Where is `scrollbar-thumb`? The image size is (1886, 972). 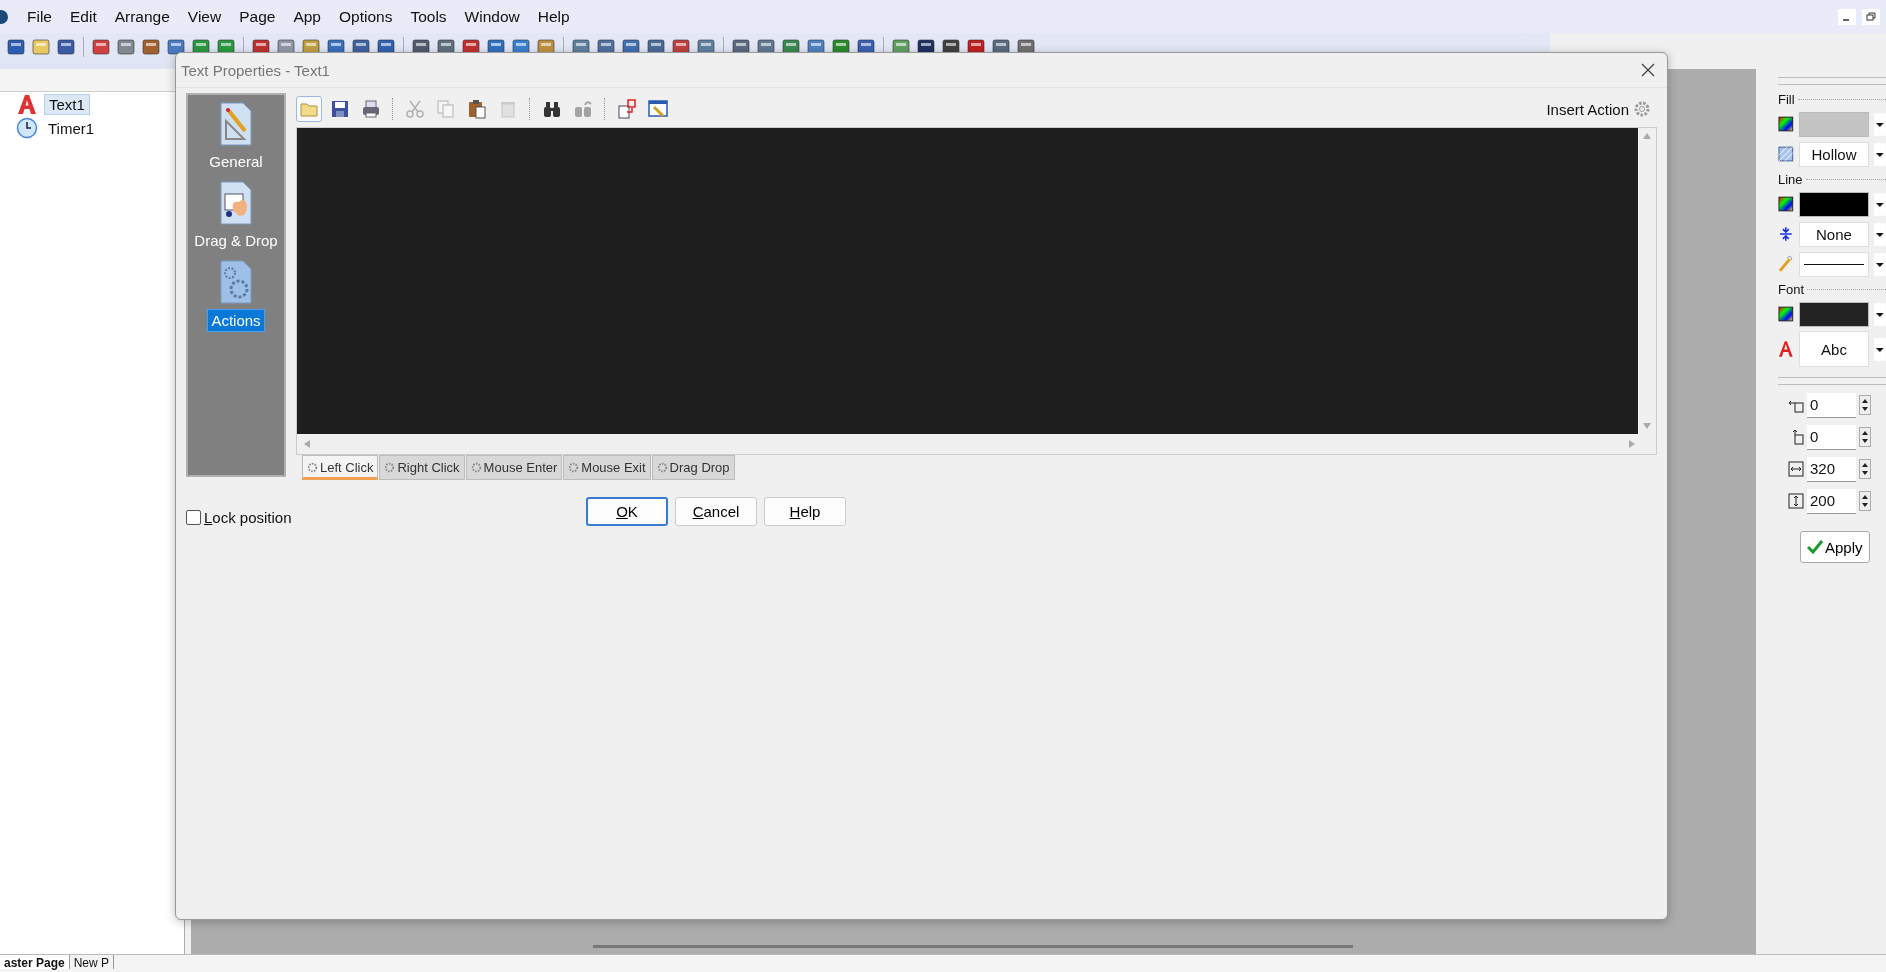 scrollbar-thumb is located at coordinates (973, 946).